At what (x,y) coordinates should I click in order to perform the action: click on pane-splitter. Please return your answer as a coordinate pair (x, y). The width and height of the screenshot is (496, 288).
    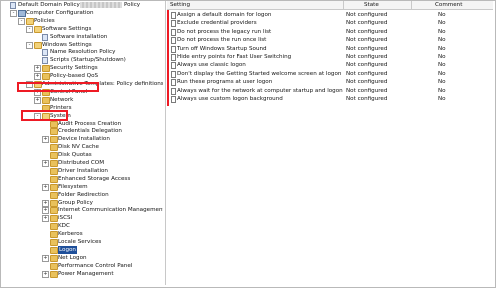
    Looking at the image, I should click on (165, 143).